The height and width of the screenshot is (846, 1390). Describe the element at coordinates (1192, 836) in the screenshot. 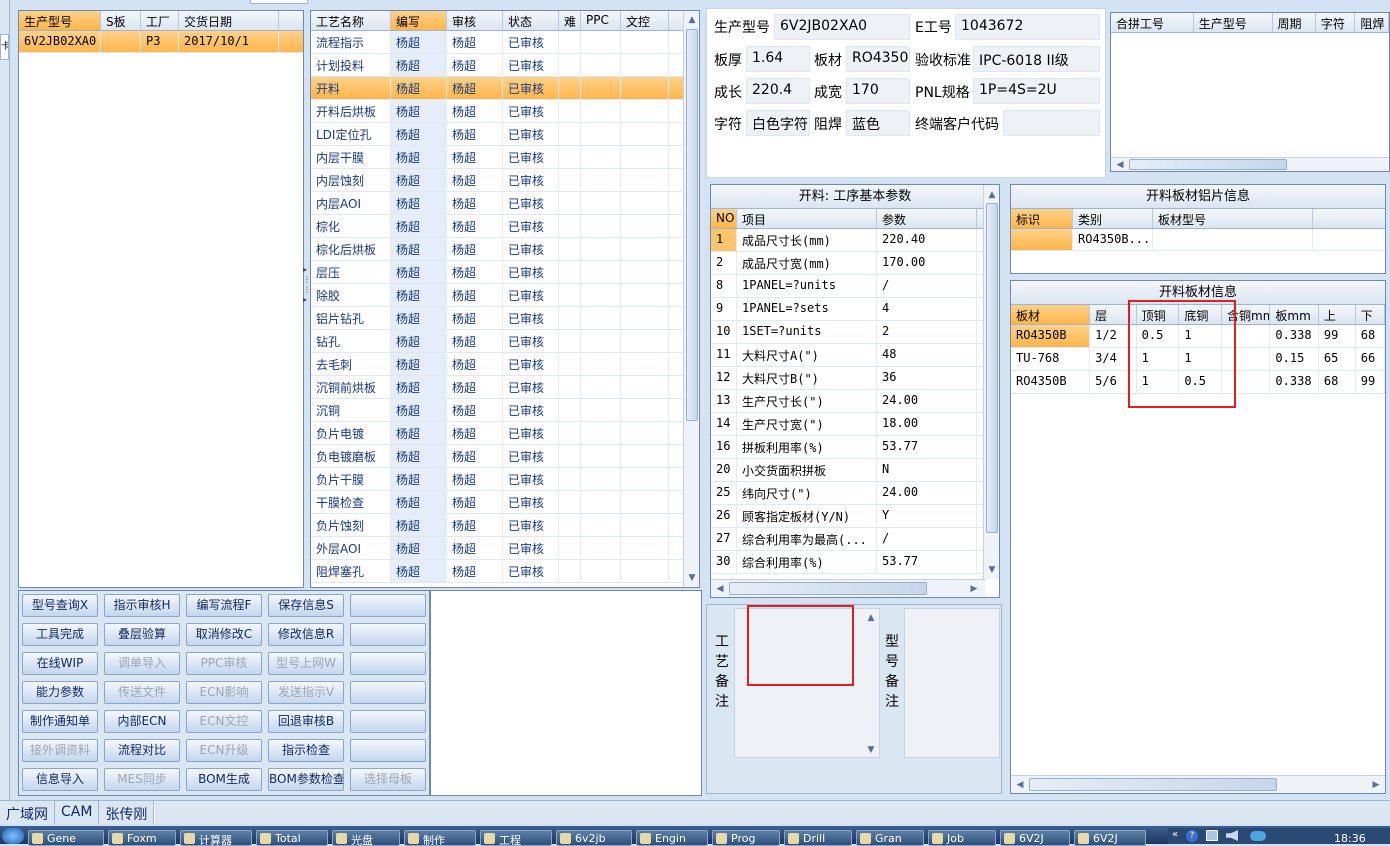

I see `help-icon: ?` at that location.